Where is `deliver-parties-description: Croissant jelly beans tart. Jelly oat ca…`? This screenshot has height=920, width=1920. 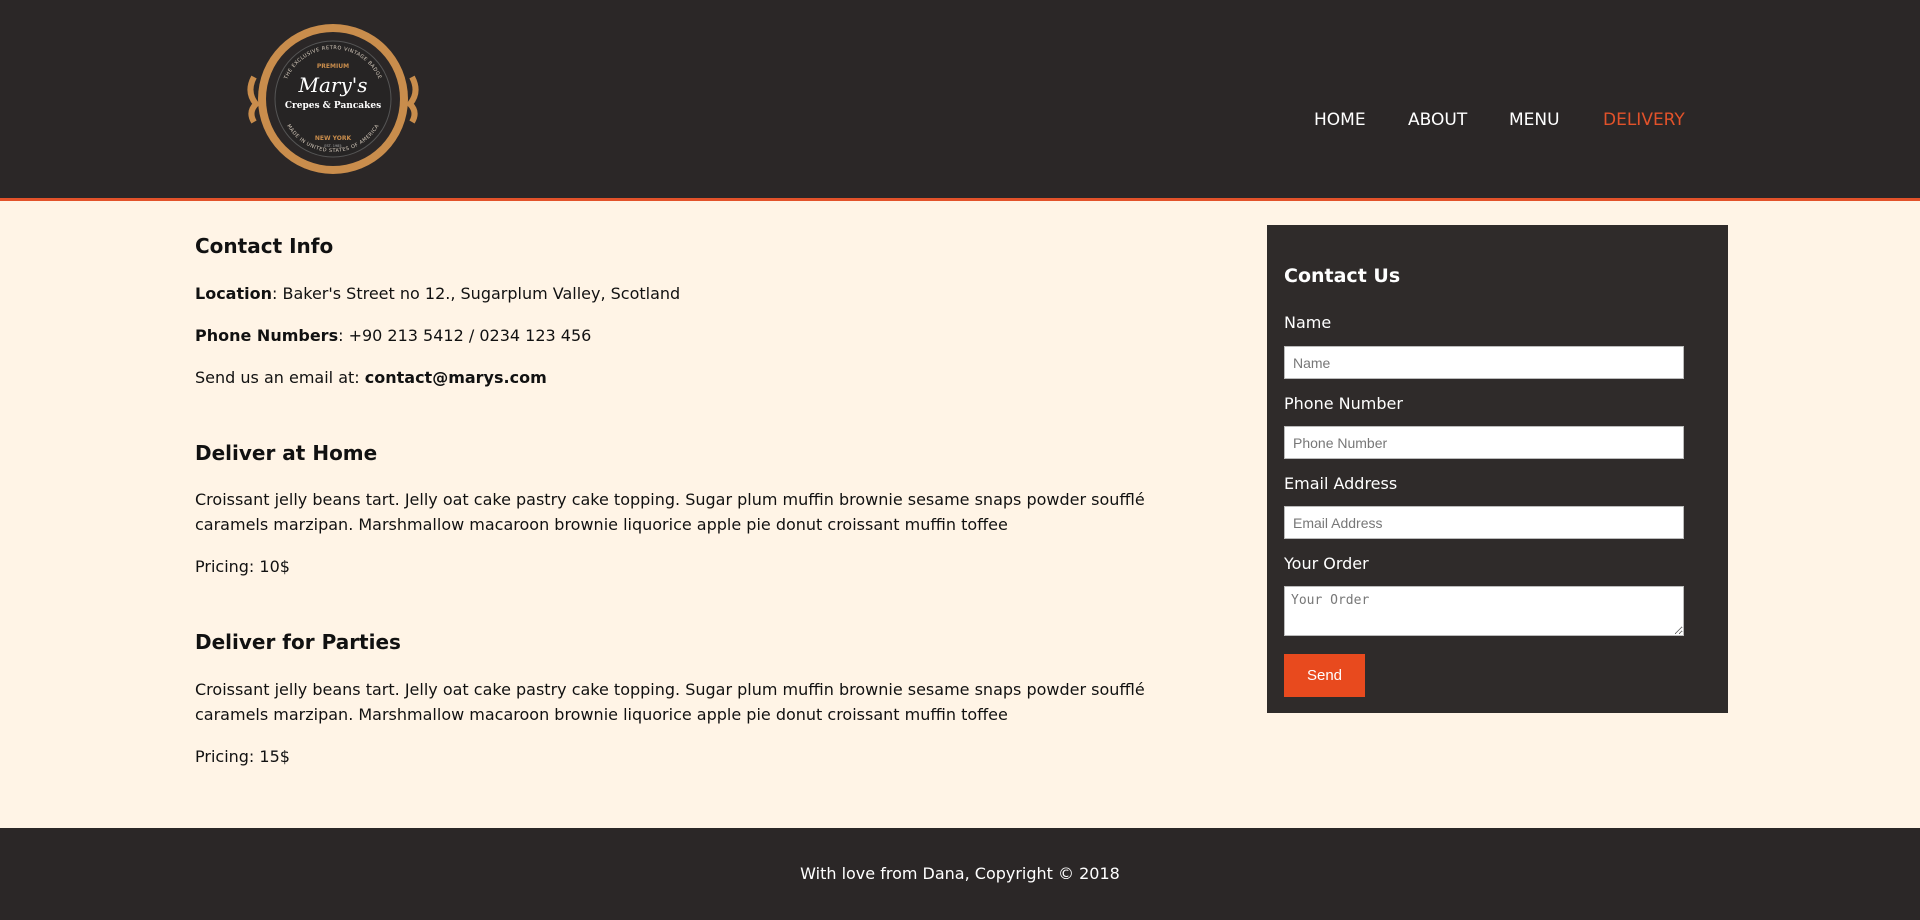
deliver-parties-description: Croissant jelly beans tart. Jelly oat ca… is located at coordinates (670, 702).